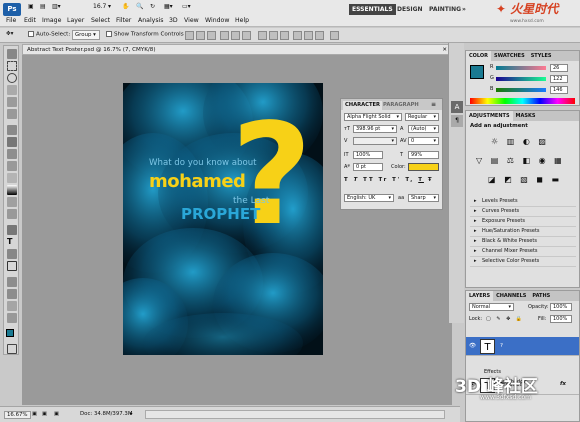 The width and height of the screenshot is (580, 422). What do you see at coordinates (368, 180) in the screenshot?
I see `all-caps-button: TT` at bounding box center [368, 180].